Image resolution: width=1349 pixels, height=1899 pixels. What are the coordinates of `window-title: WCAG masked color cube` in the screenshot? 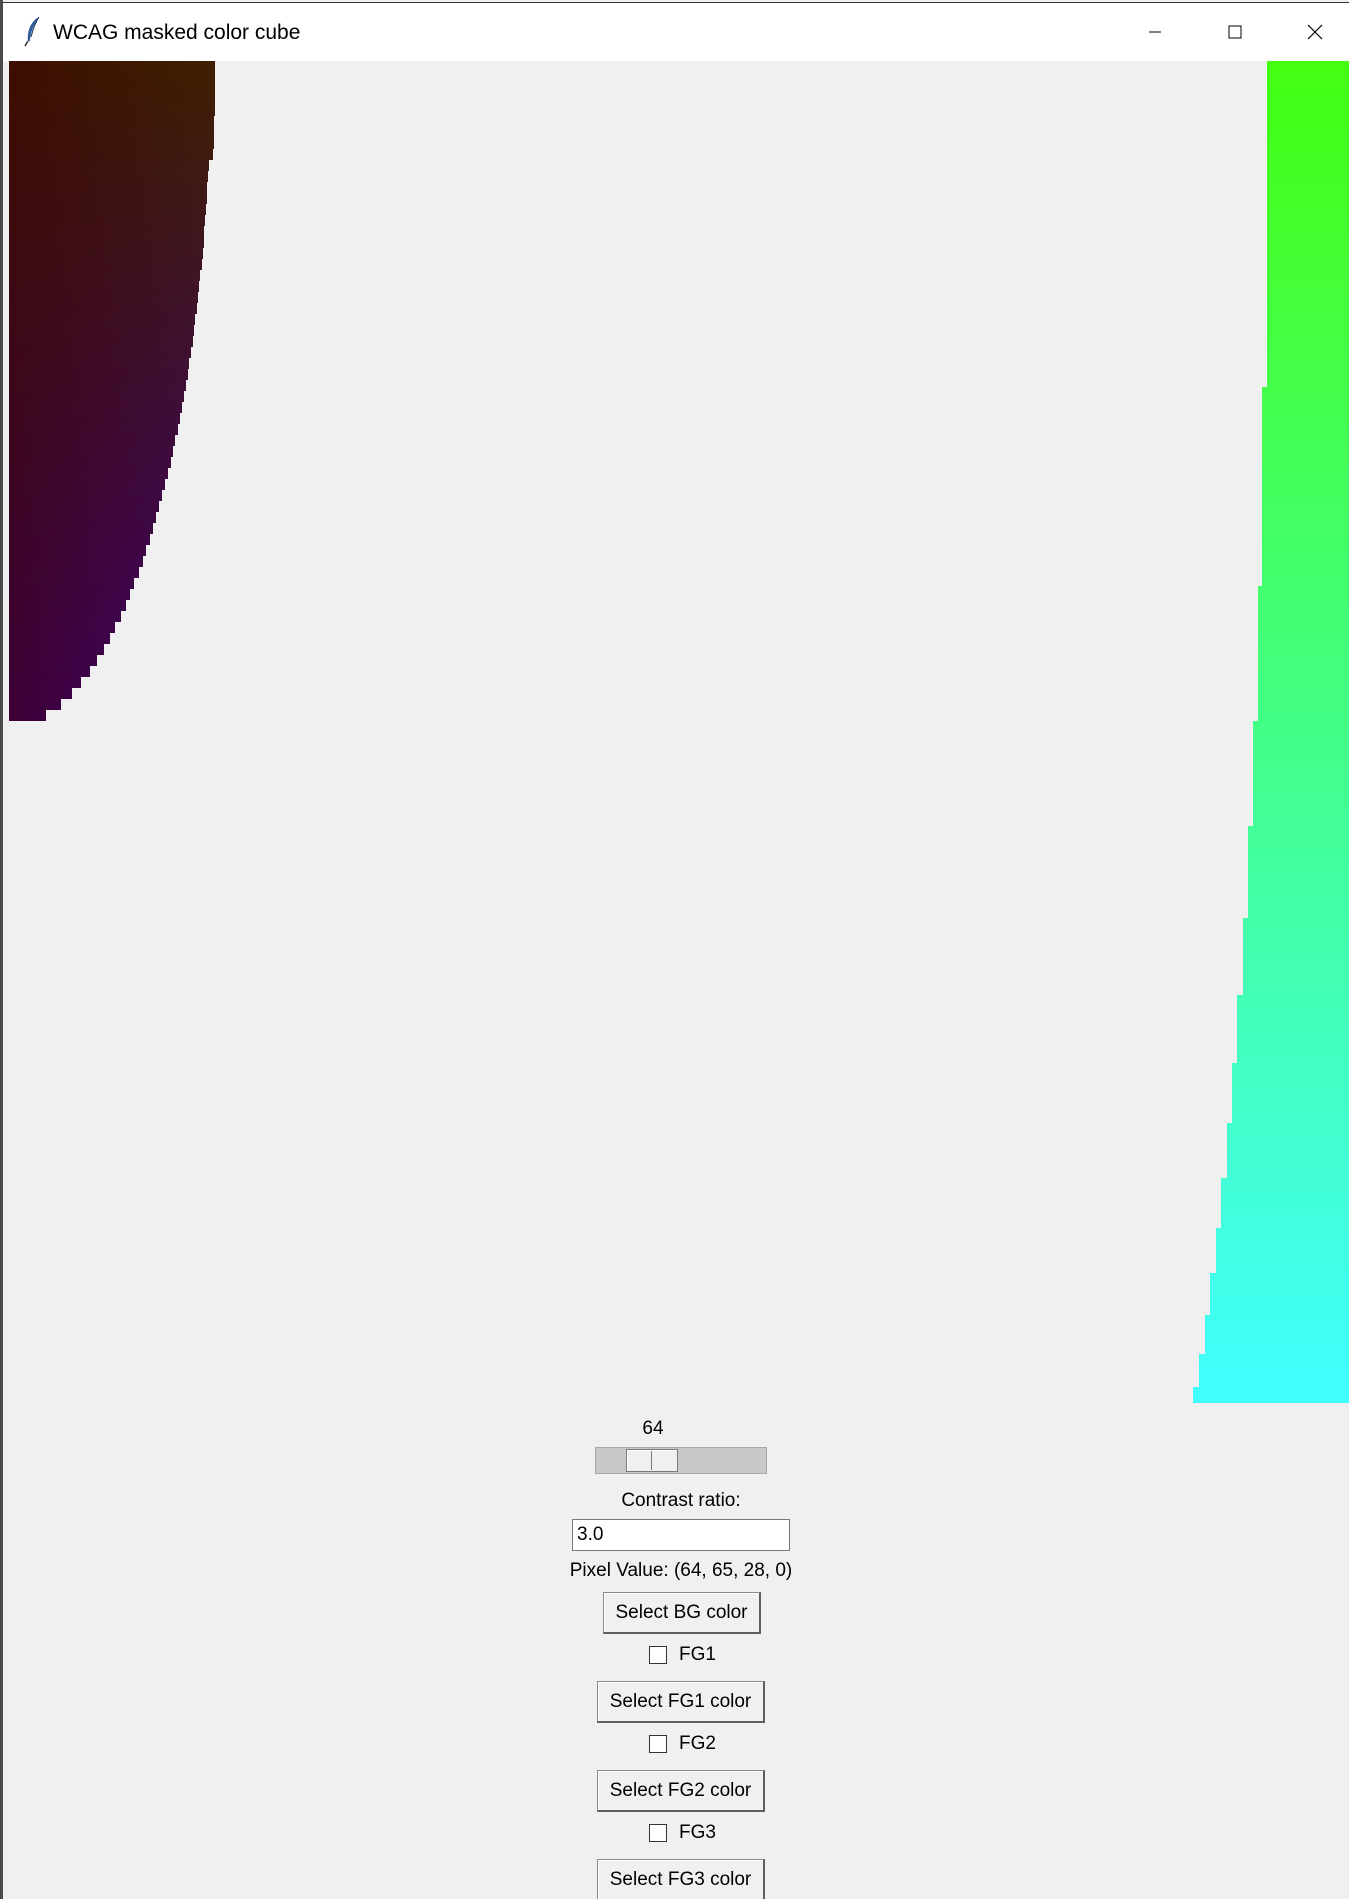 It's located at (177, 32).